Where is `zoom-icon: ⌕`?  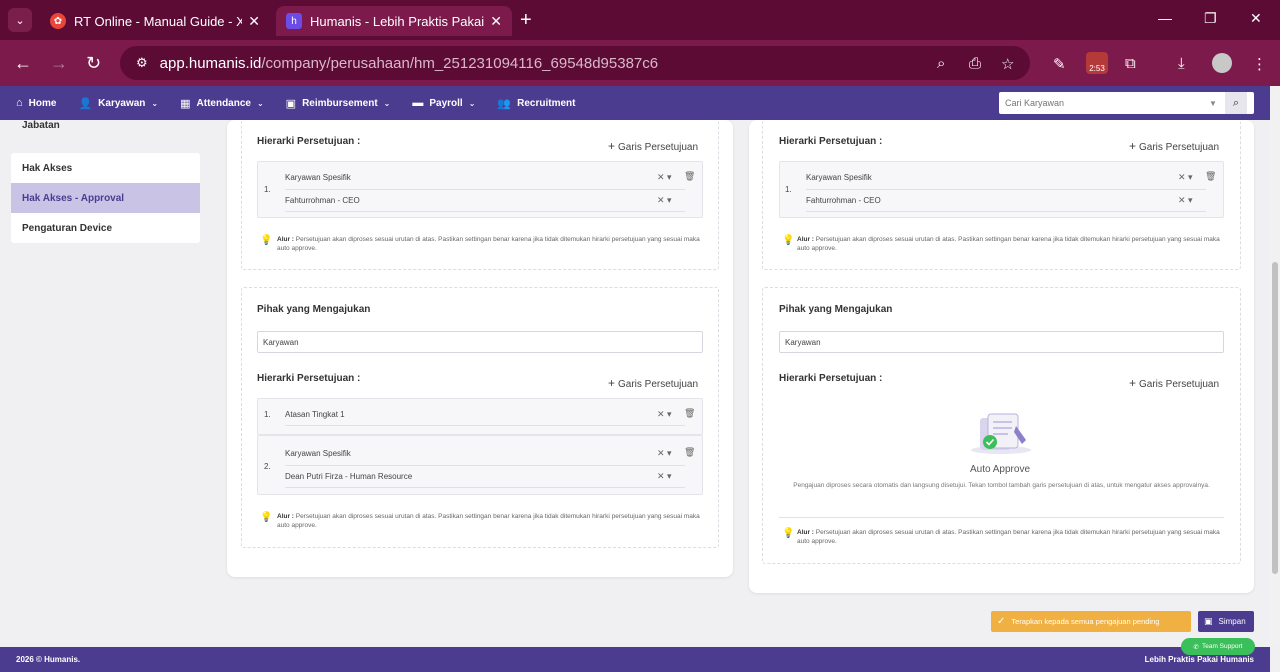
zoom-icon: ⌕ is located at coordinates (941, 63).